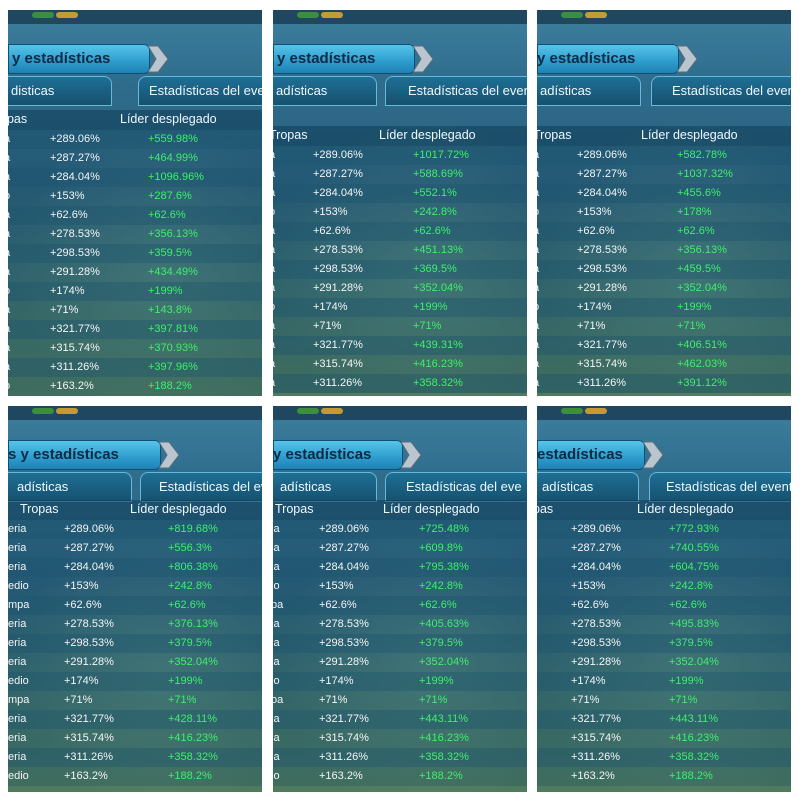 The width and height of the screenshot is (800, 800). What do you see at coordinates (400, 776) in the screenshot?
I see `table-row: io +163.2% +188.2%` at bounding box center [400, 776].